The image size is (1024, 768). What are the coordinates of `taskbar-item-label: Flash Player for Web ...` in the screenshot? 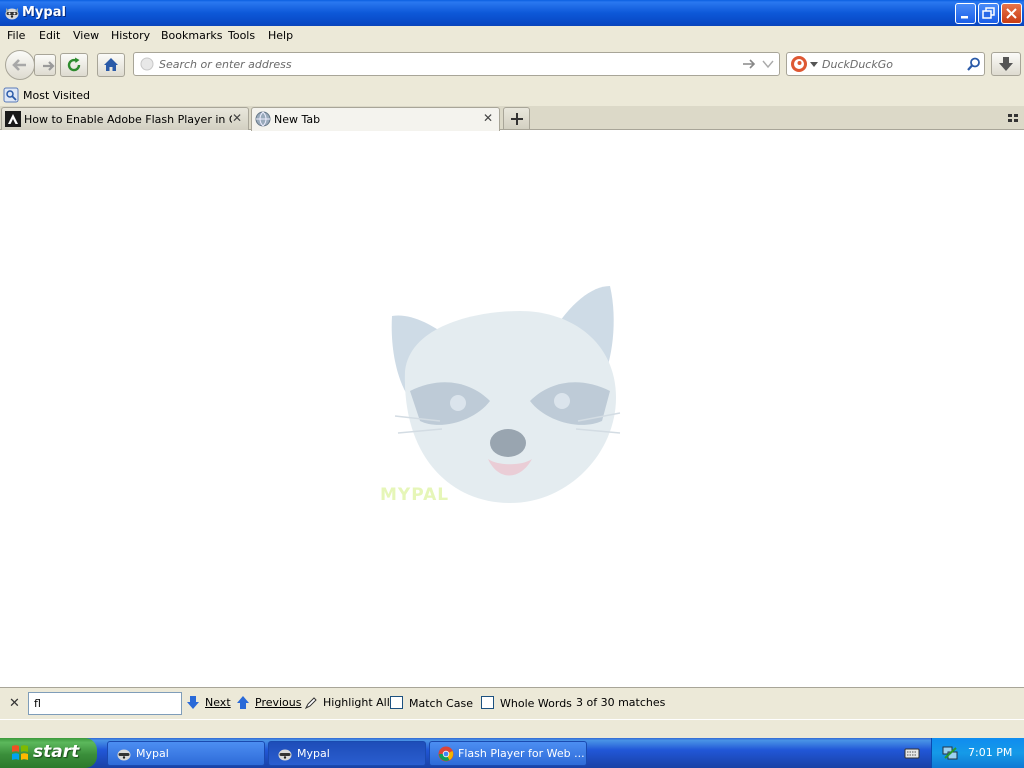 It's located at (521, 753).